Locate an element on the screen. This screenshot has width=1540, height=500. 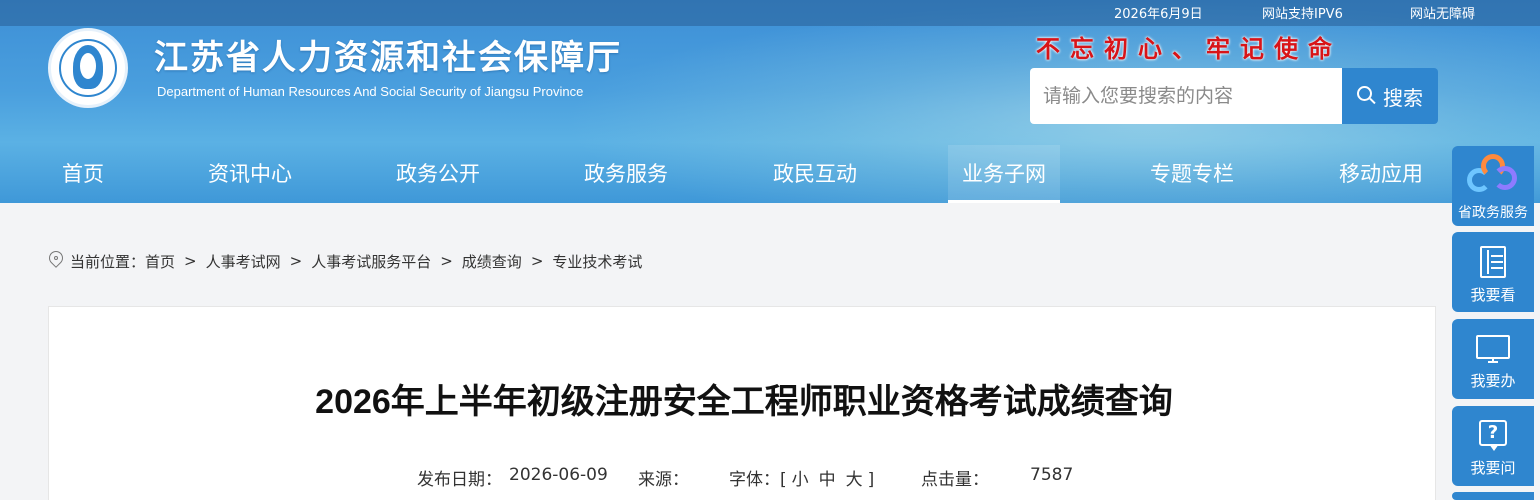
view-count: 7587 is located at coordinates (1052, 475).